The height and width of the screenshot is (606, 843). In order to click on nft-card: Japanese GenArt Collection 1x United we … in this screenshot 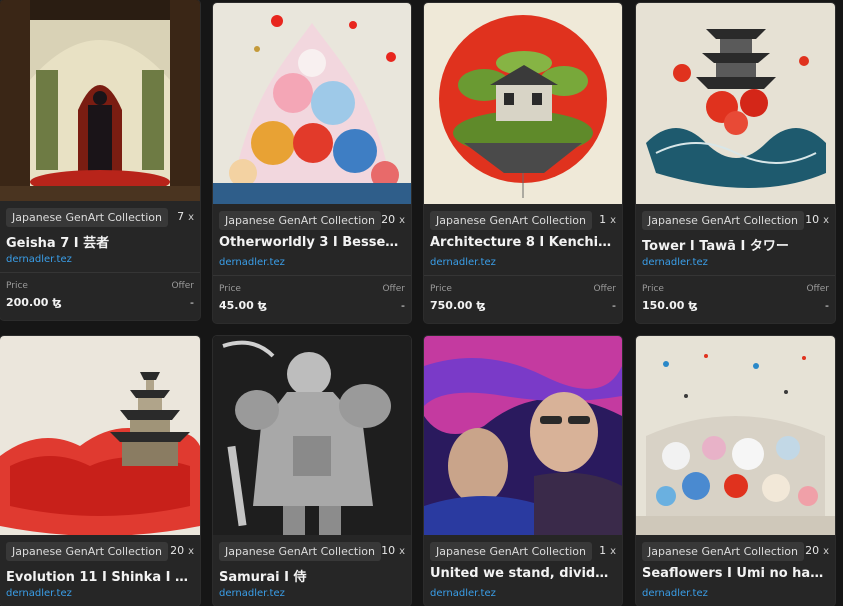, I will do `click(523, 471)`.